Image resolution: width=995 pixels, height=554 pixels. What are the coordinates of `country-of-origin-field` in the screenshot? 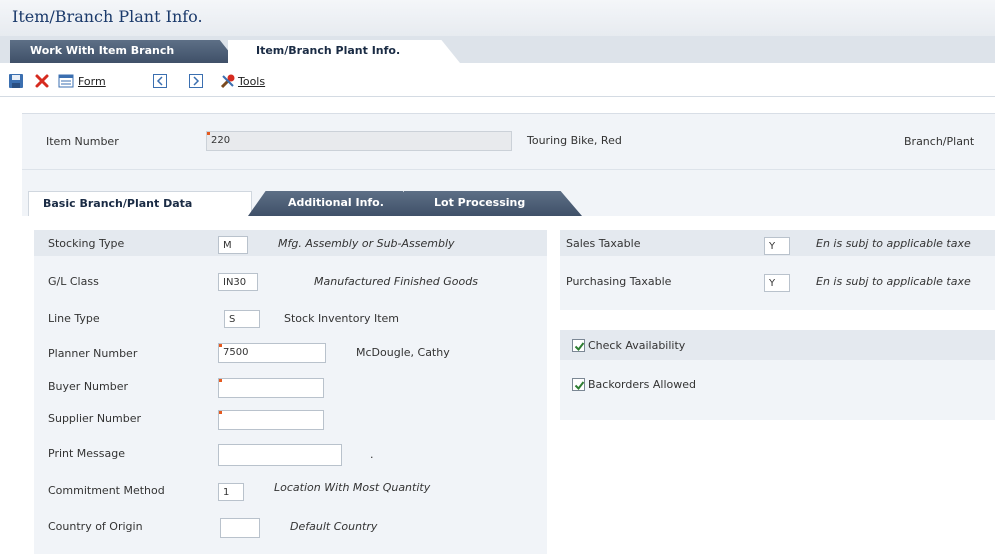 It's located at (240, 528).